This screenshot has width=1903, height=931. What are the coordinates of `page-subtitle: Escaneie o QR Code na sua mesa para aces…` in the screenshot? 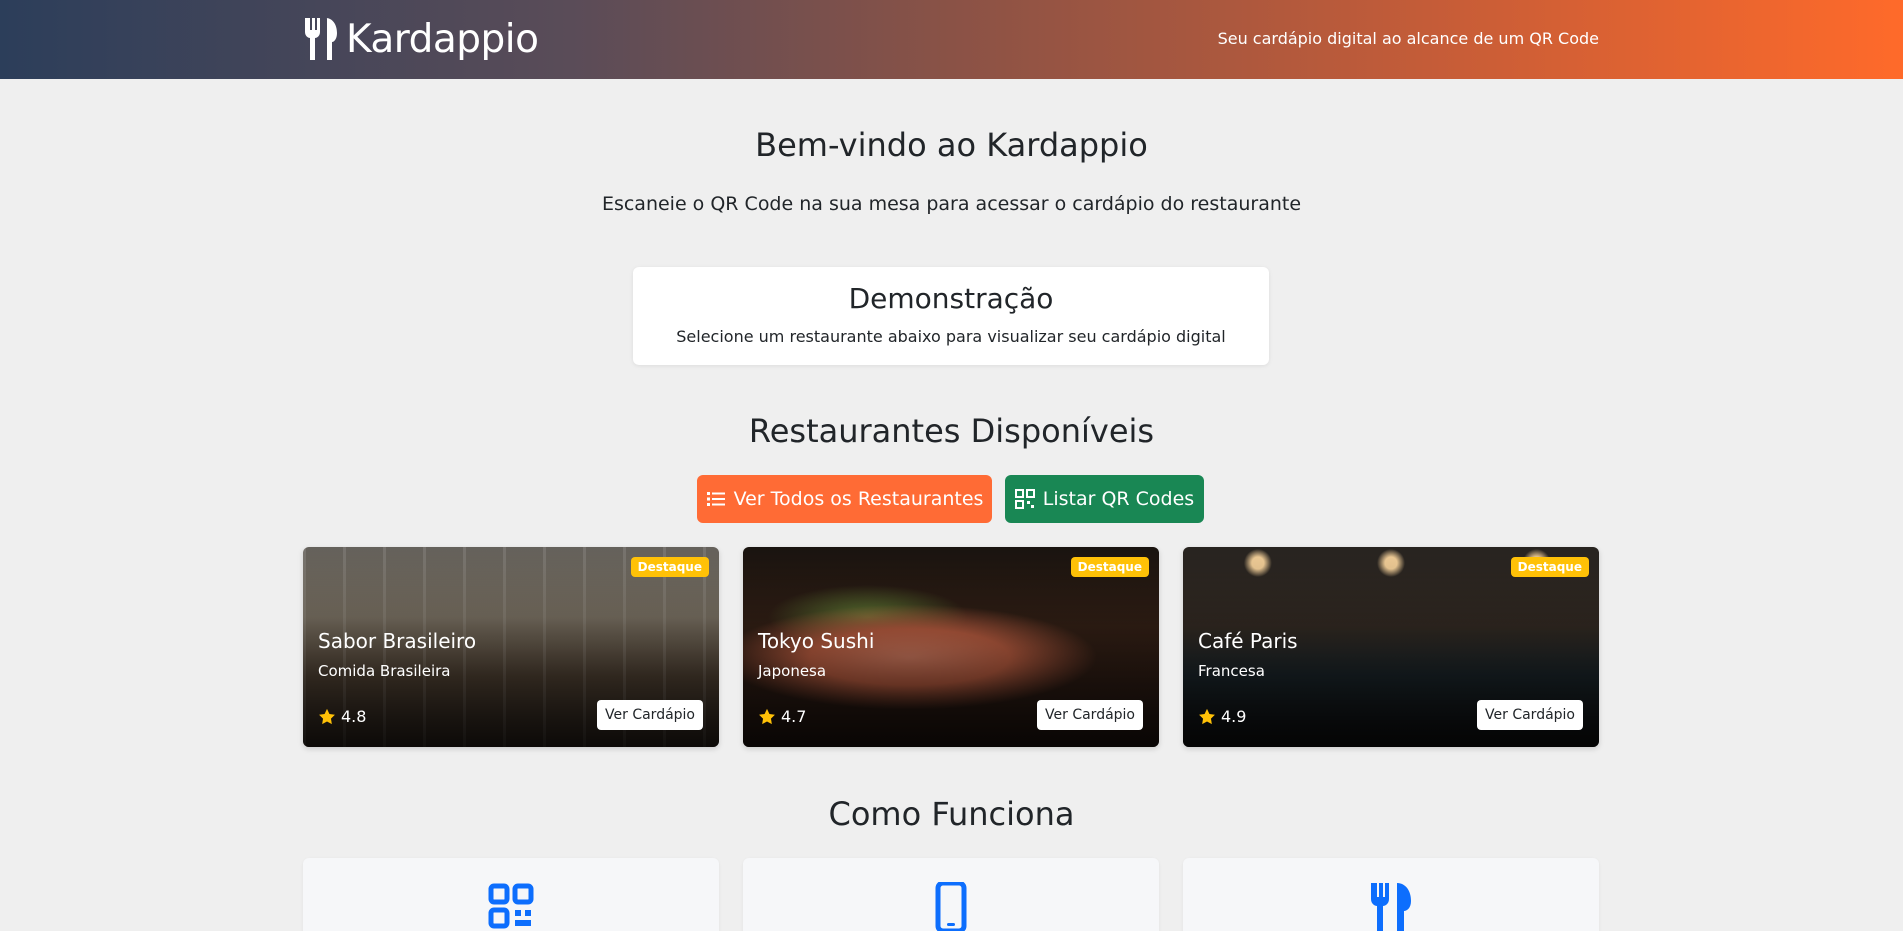 It's located at (951, 204).